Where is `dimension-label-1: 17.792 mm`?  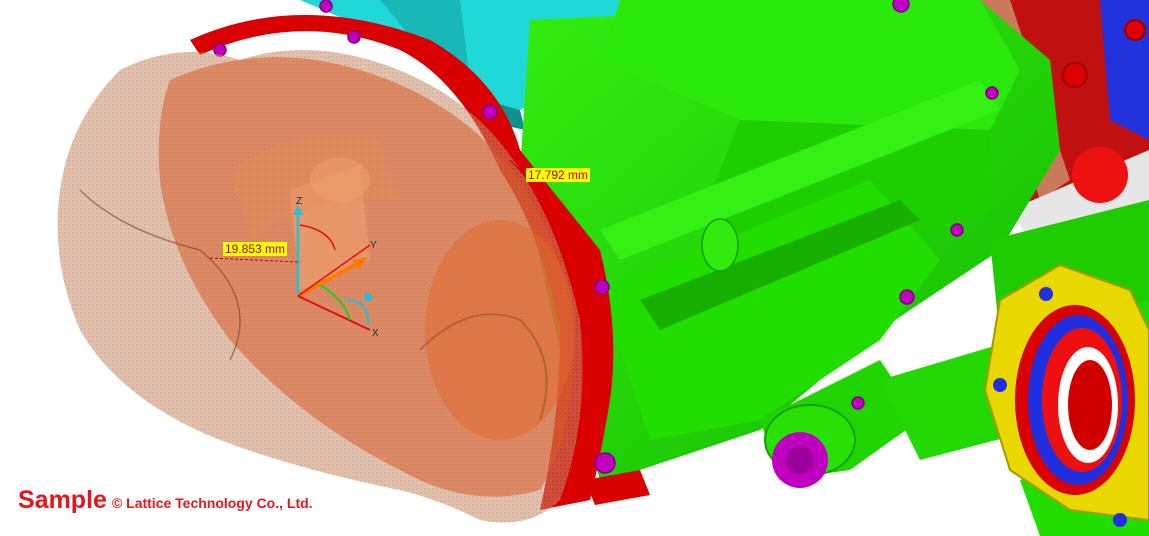
dimension-label-1: 17.792 mm is located at coordinates (558, 175).